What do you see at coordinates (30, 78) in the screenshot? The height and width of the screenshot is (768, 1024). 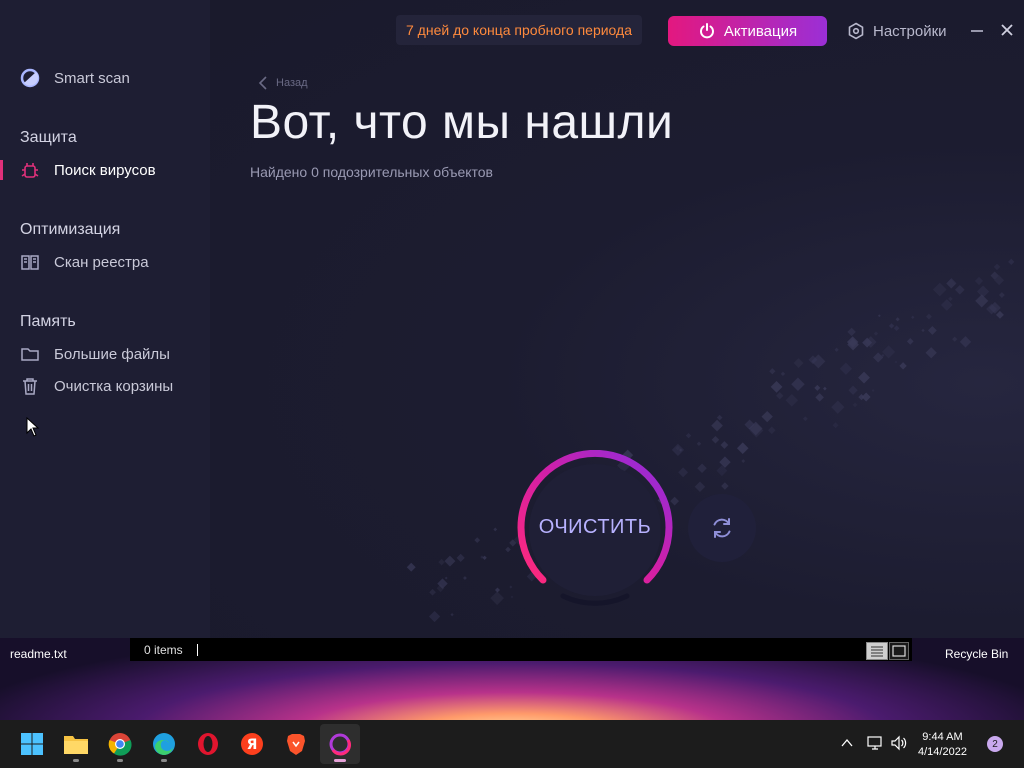 I see `smart-scan-logo-icon` at bounding box center [30, 78].